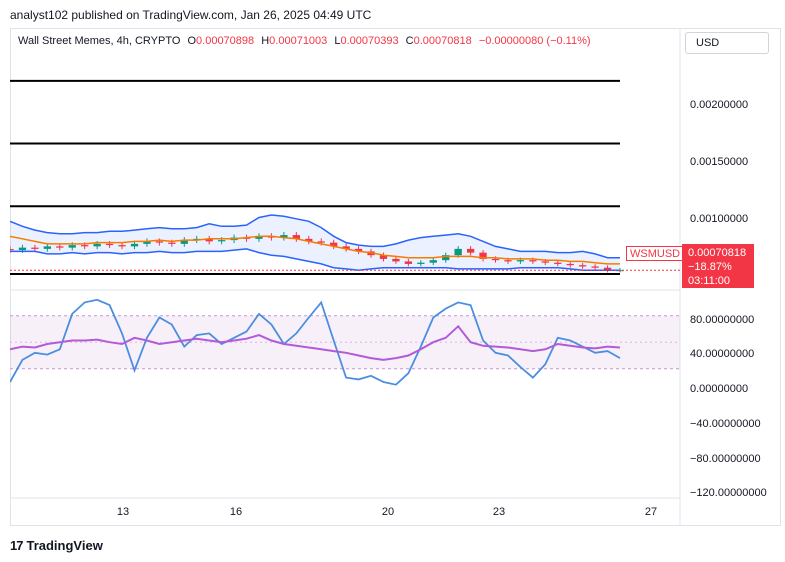  What do you see at coordinates (710, 267) in the screenshot?
I see `change-percent: −18.87%` at bounding box center [710, 267].